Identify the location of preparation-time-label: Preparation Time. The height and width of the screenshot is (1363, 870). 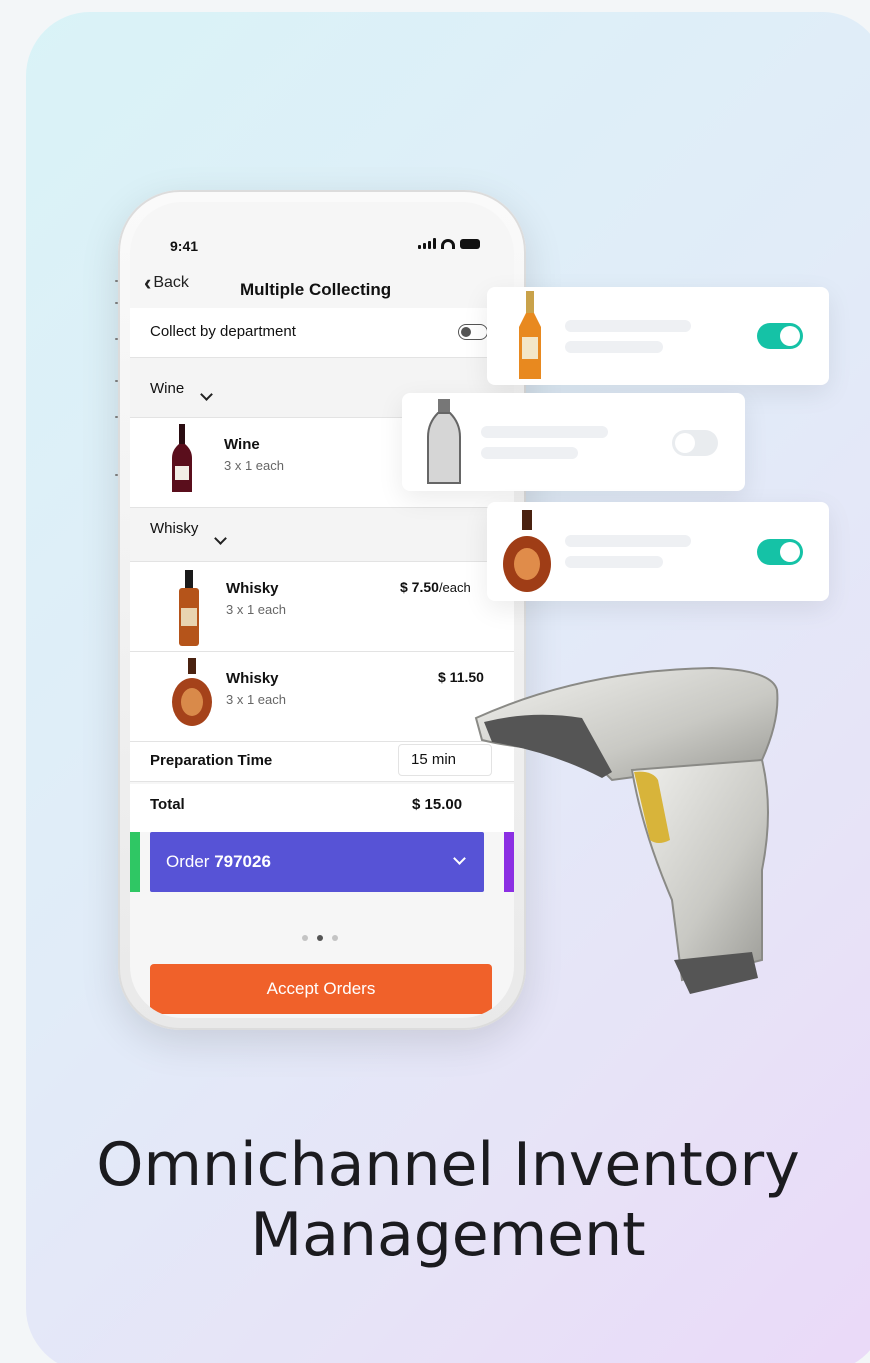
(211, 760).